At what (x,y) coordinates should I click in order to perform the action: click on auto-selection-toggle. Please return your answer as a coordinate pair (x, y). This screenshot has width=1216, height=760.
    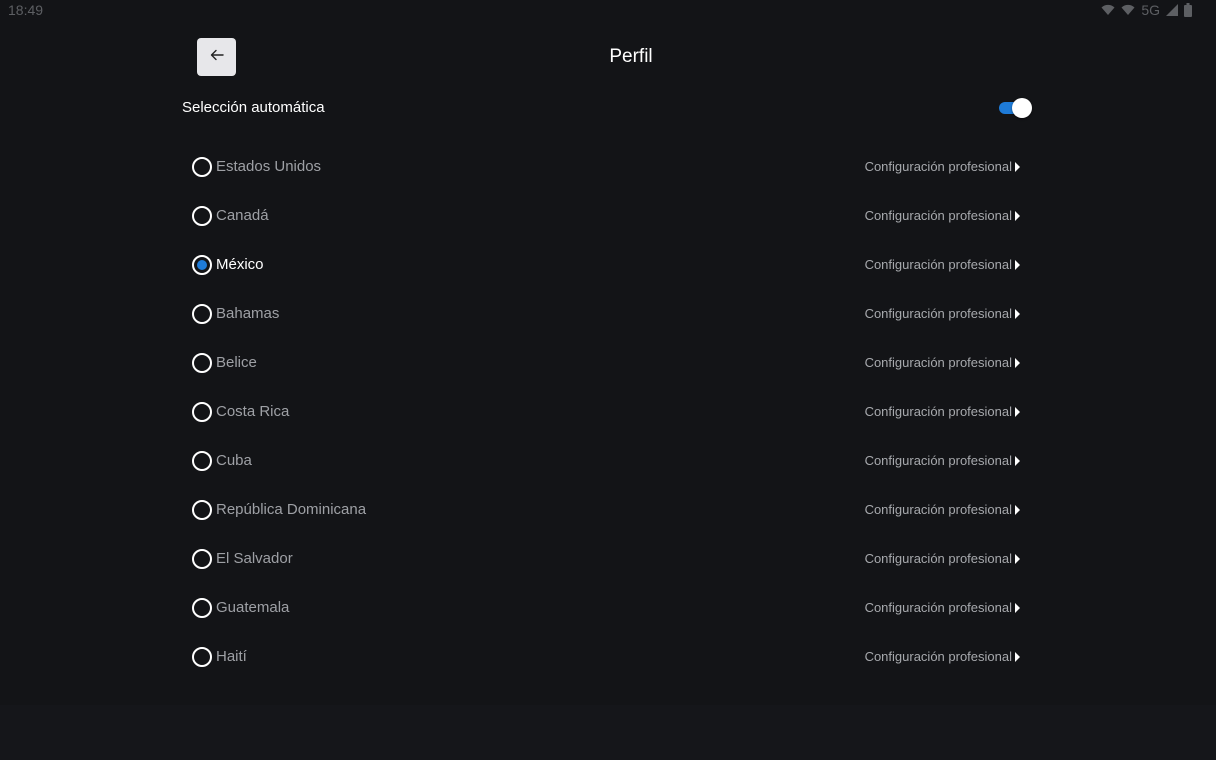
    Looking at the image, I should click on (1015, 108).